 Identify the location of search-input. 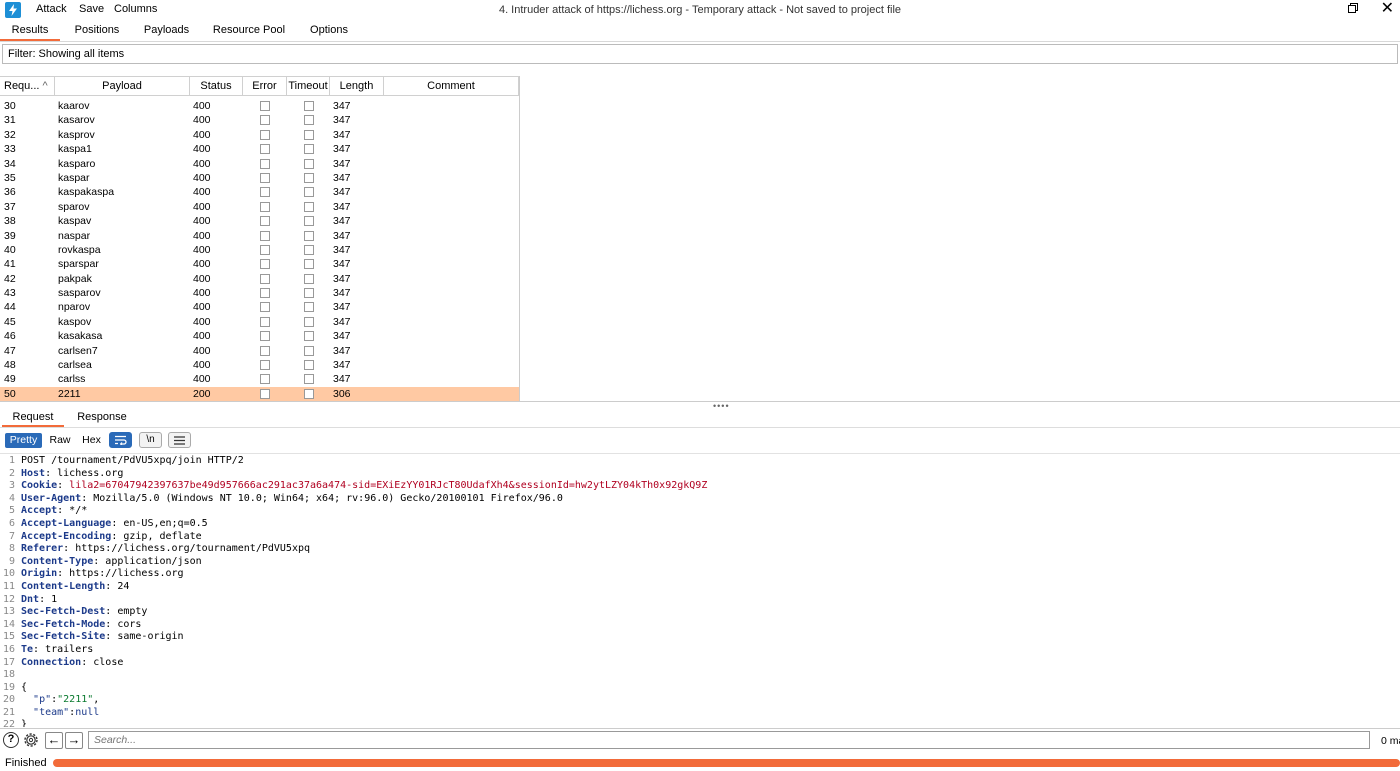
(729, 740).